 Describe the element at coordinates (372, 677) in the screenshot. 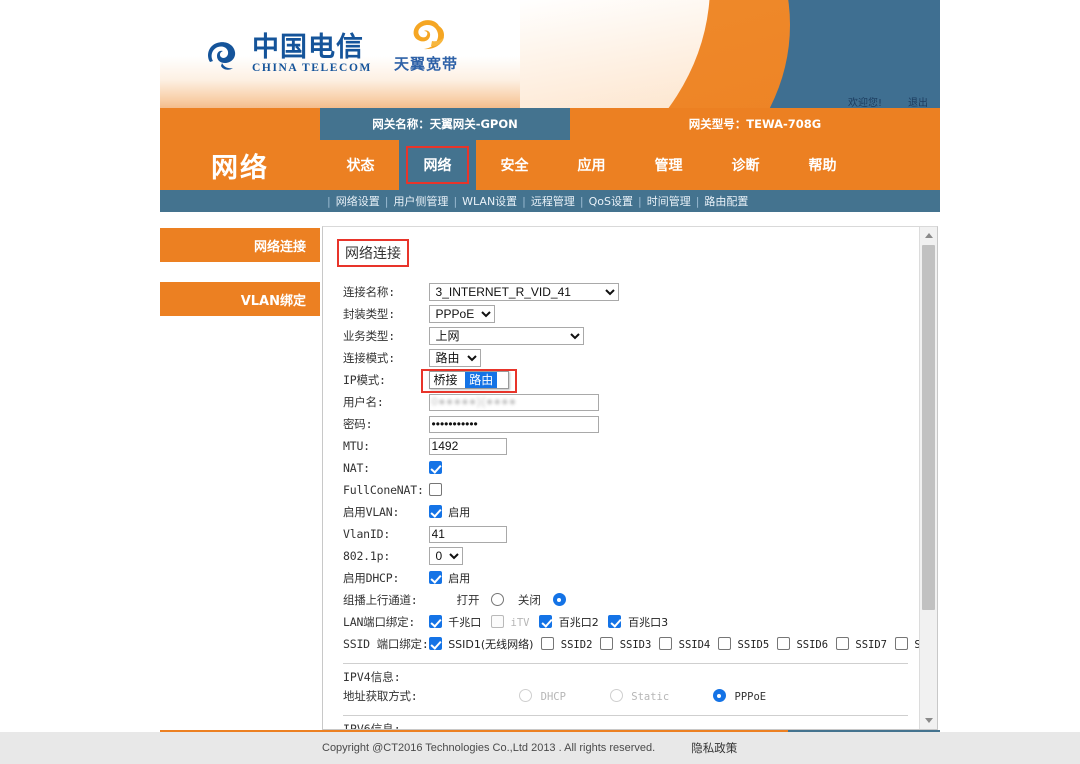

I see `ipv4-section-label: IPV4信息:` at that location.